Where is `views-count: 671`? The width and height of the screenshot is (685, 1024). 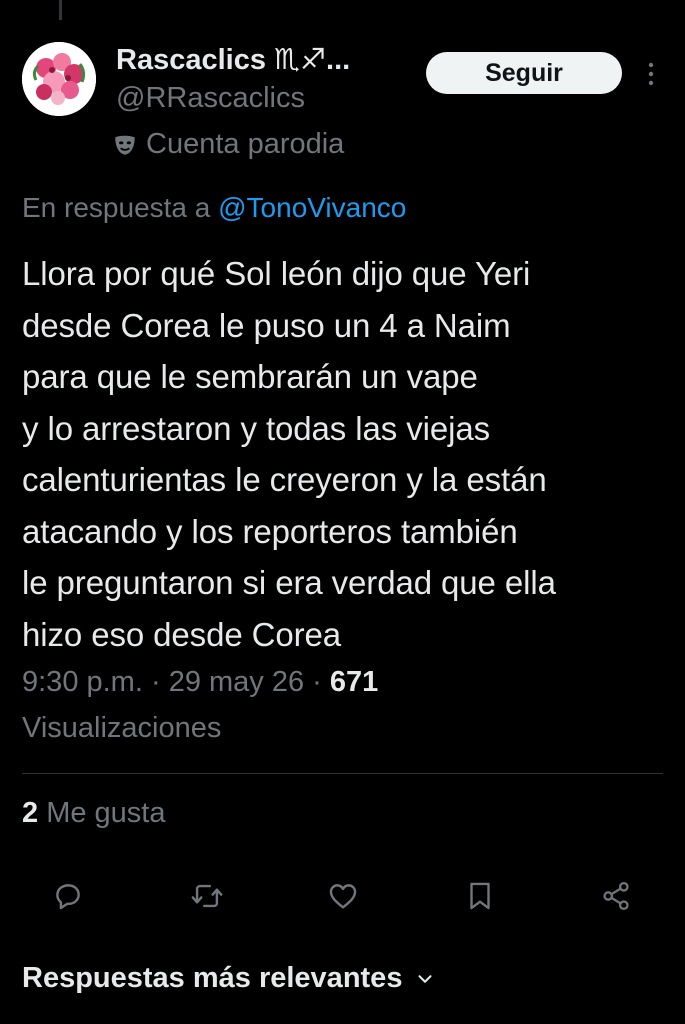 views-count: 671 is located at coordinates (354, 682).